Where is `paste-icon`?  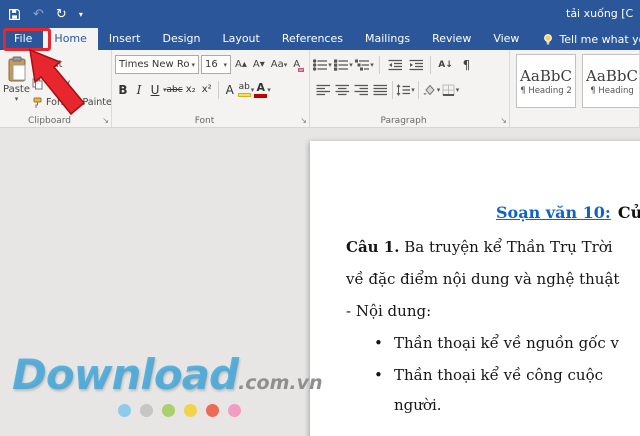
paste-icon is located at coordinates (16, 69).